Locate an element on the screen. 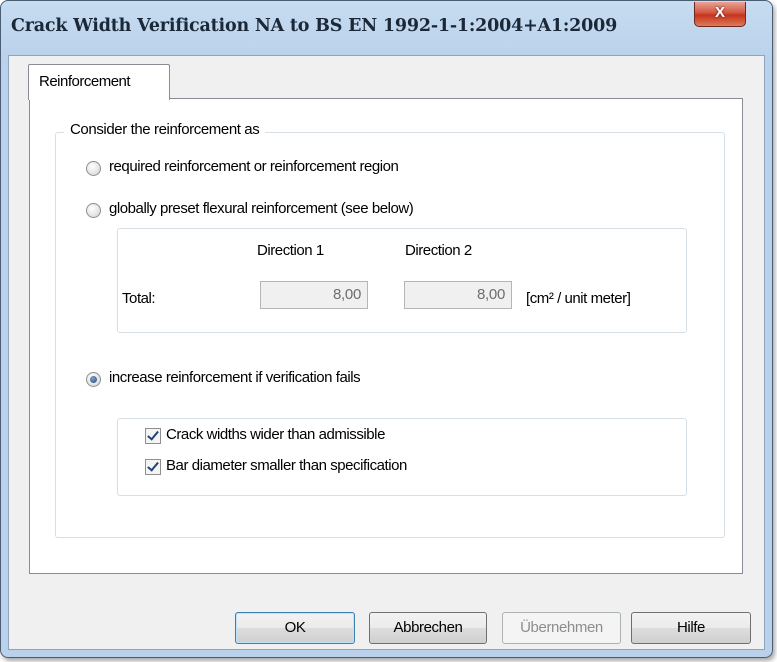 Image resolution: width=777 pixels, height=662 pixels. close-button: X is located at coordinates (720, 14).